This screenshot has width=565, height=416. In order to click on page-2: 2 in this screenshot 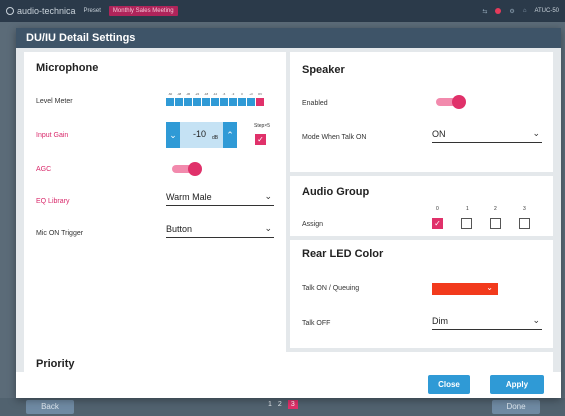, I will do `click(280, 404)`.